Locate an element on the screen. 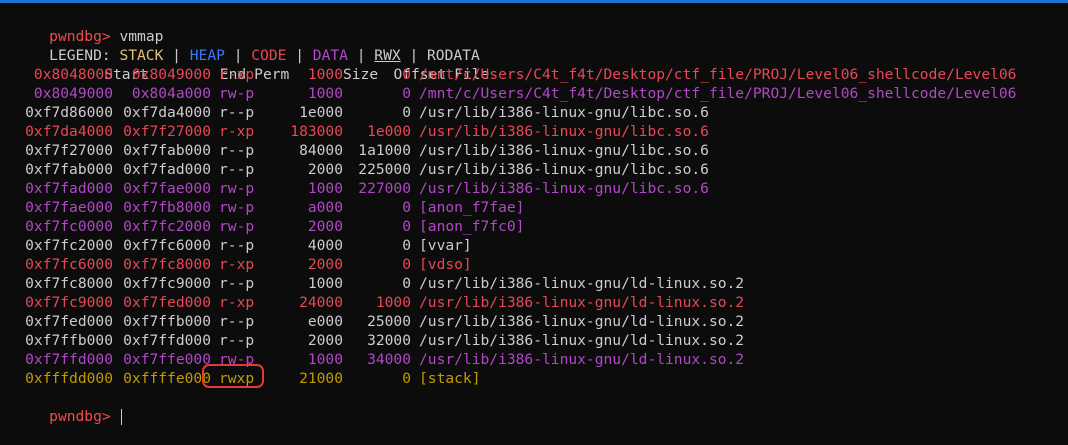 This screenshot has height=445, width=1068. cell-end: 0xf7ffd000 is located at coordinates (167, 340).